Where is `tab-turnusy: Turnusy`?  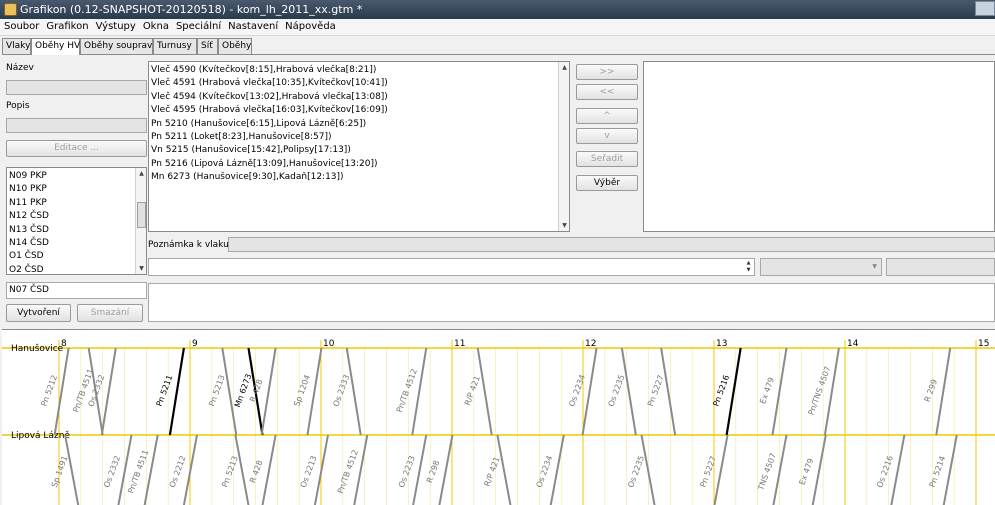
tab-turnusy: Turnusy is located at coordinates (175, 46).